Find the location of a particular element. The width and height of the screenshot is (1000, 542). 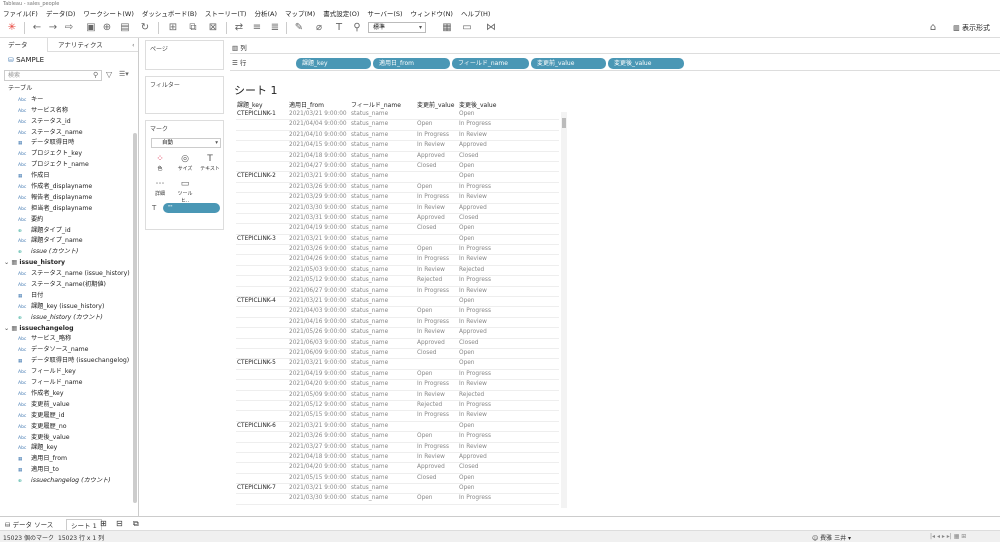

field-item: Abc ステータス_name is located at coordinates (69, 133).